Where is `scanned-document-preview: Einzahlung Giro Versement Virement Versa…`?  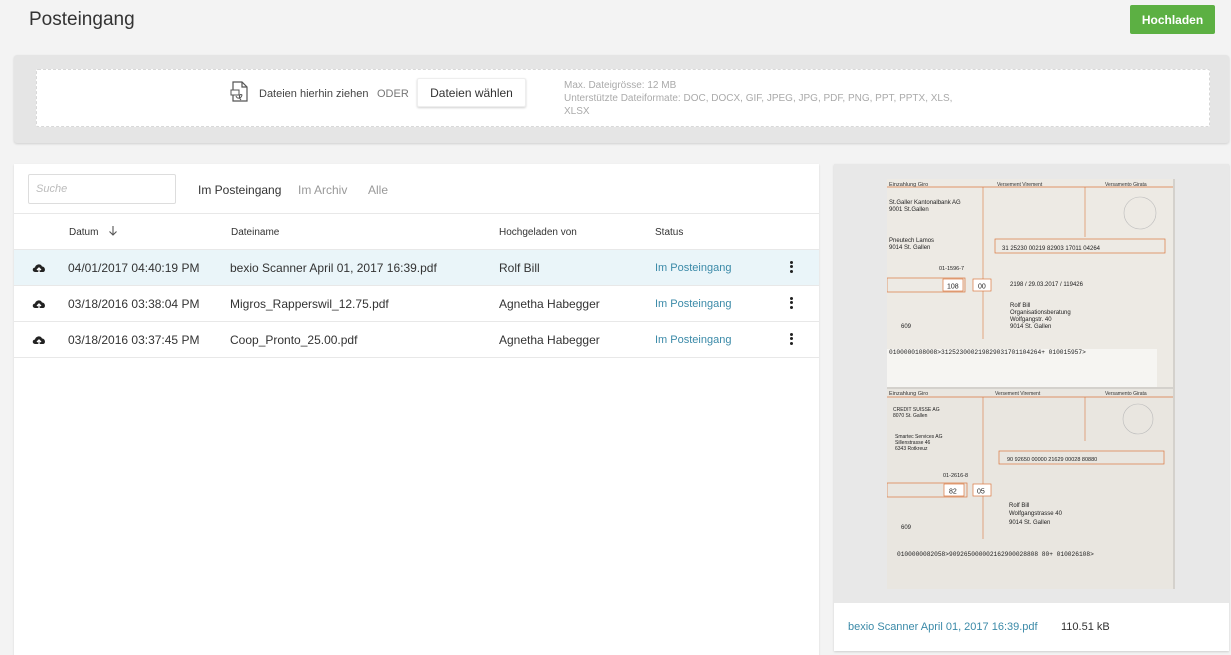 scanned-document-preview: Einzahlung Giro Versement Virement Versa… is located at coordinates (1031, 384).